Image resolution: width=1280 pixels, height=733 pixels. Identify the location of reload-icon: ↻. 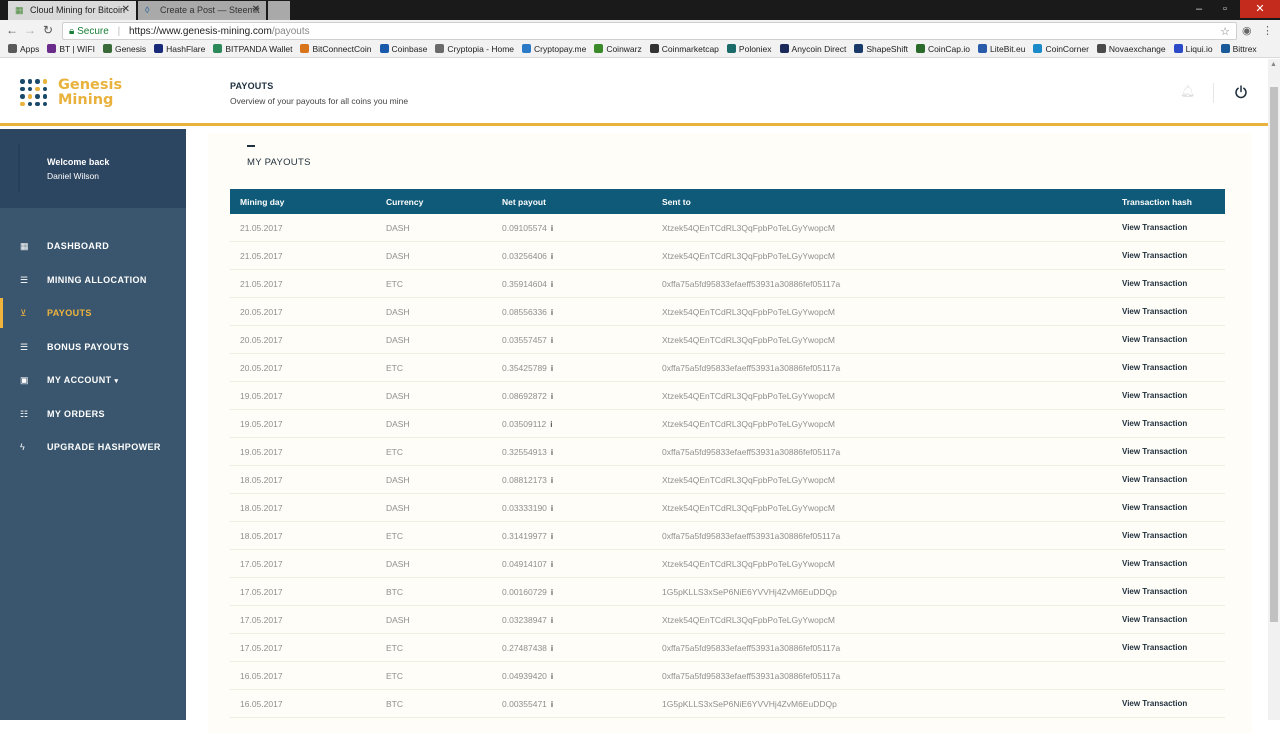
(48, 30).